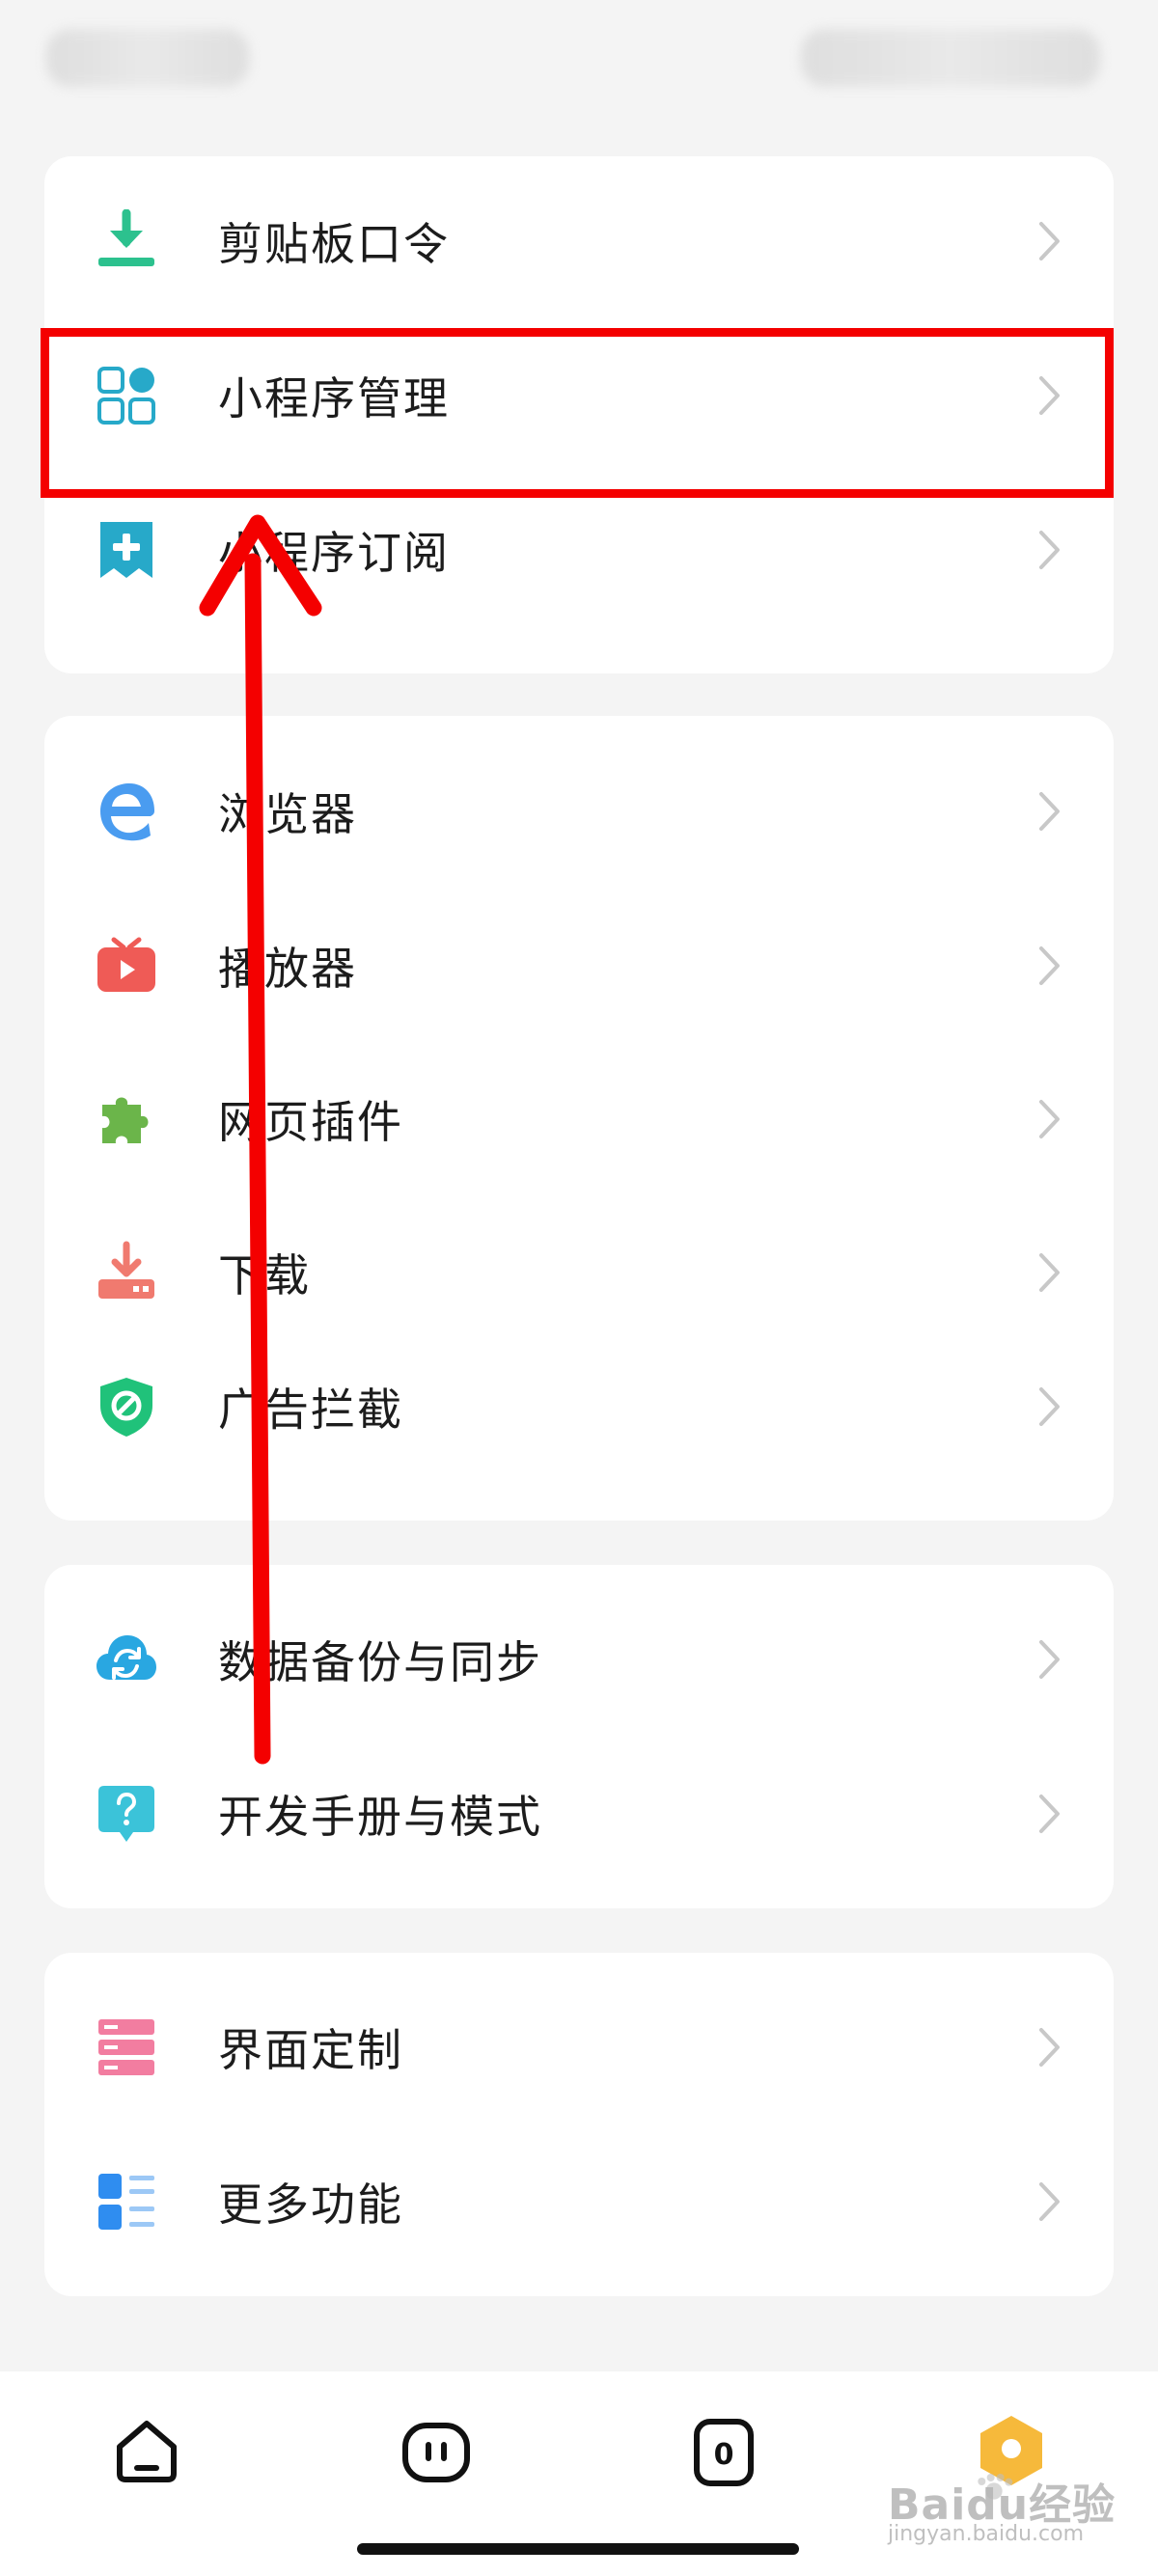  I want to click on tab-count-text: 0, so click(724, 2455).